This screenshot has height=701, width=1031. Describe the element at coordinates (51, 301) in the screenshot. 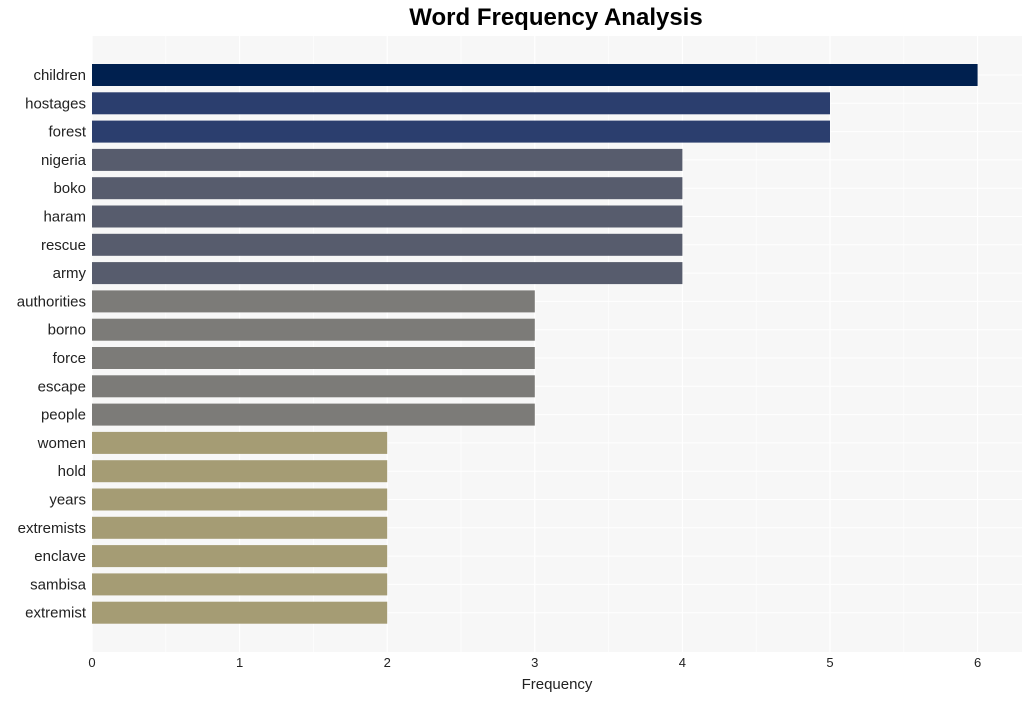

I see `y-tick-label: authorities` at that location.